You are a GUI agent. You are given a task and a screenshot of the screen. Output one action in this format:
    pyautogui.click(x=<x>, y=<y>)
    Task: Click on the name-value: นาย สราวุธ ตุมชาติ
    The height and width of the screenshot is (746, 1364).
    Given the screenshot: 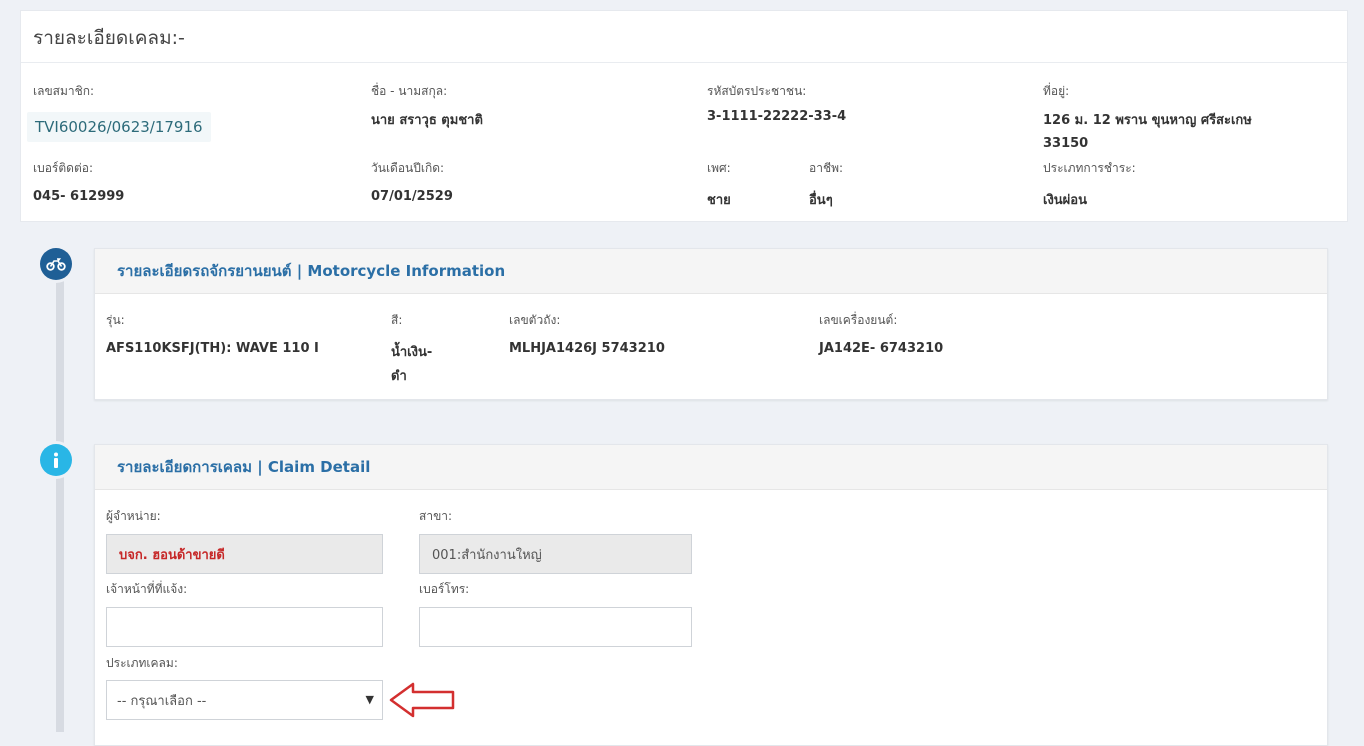 What is the action you would take?
    pyautogui.click(x=427, y=120)
    